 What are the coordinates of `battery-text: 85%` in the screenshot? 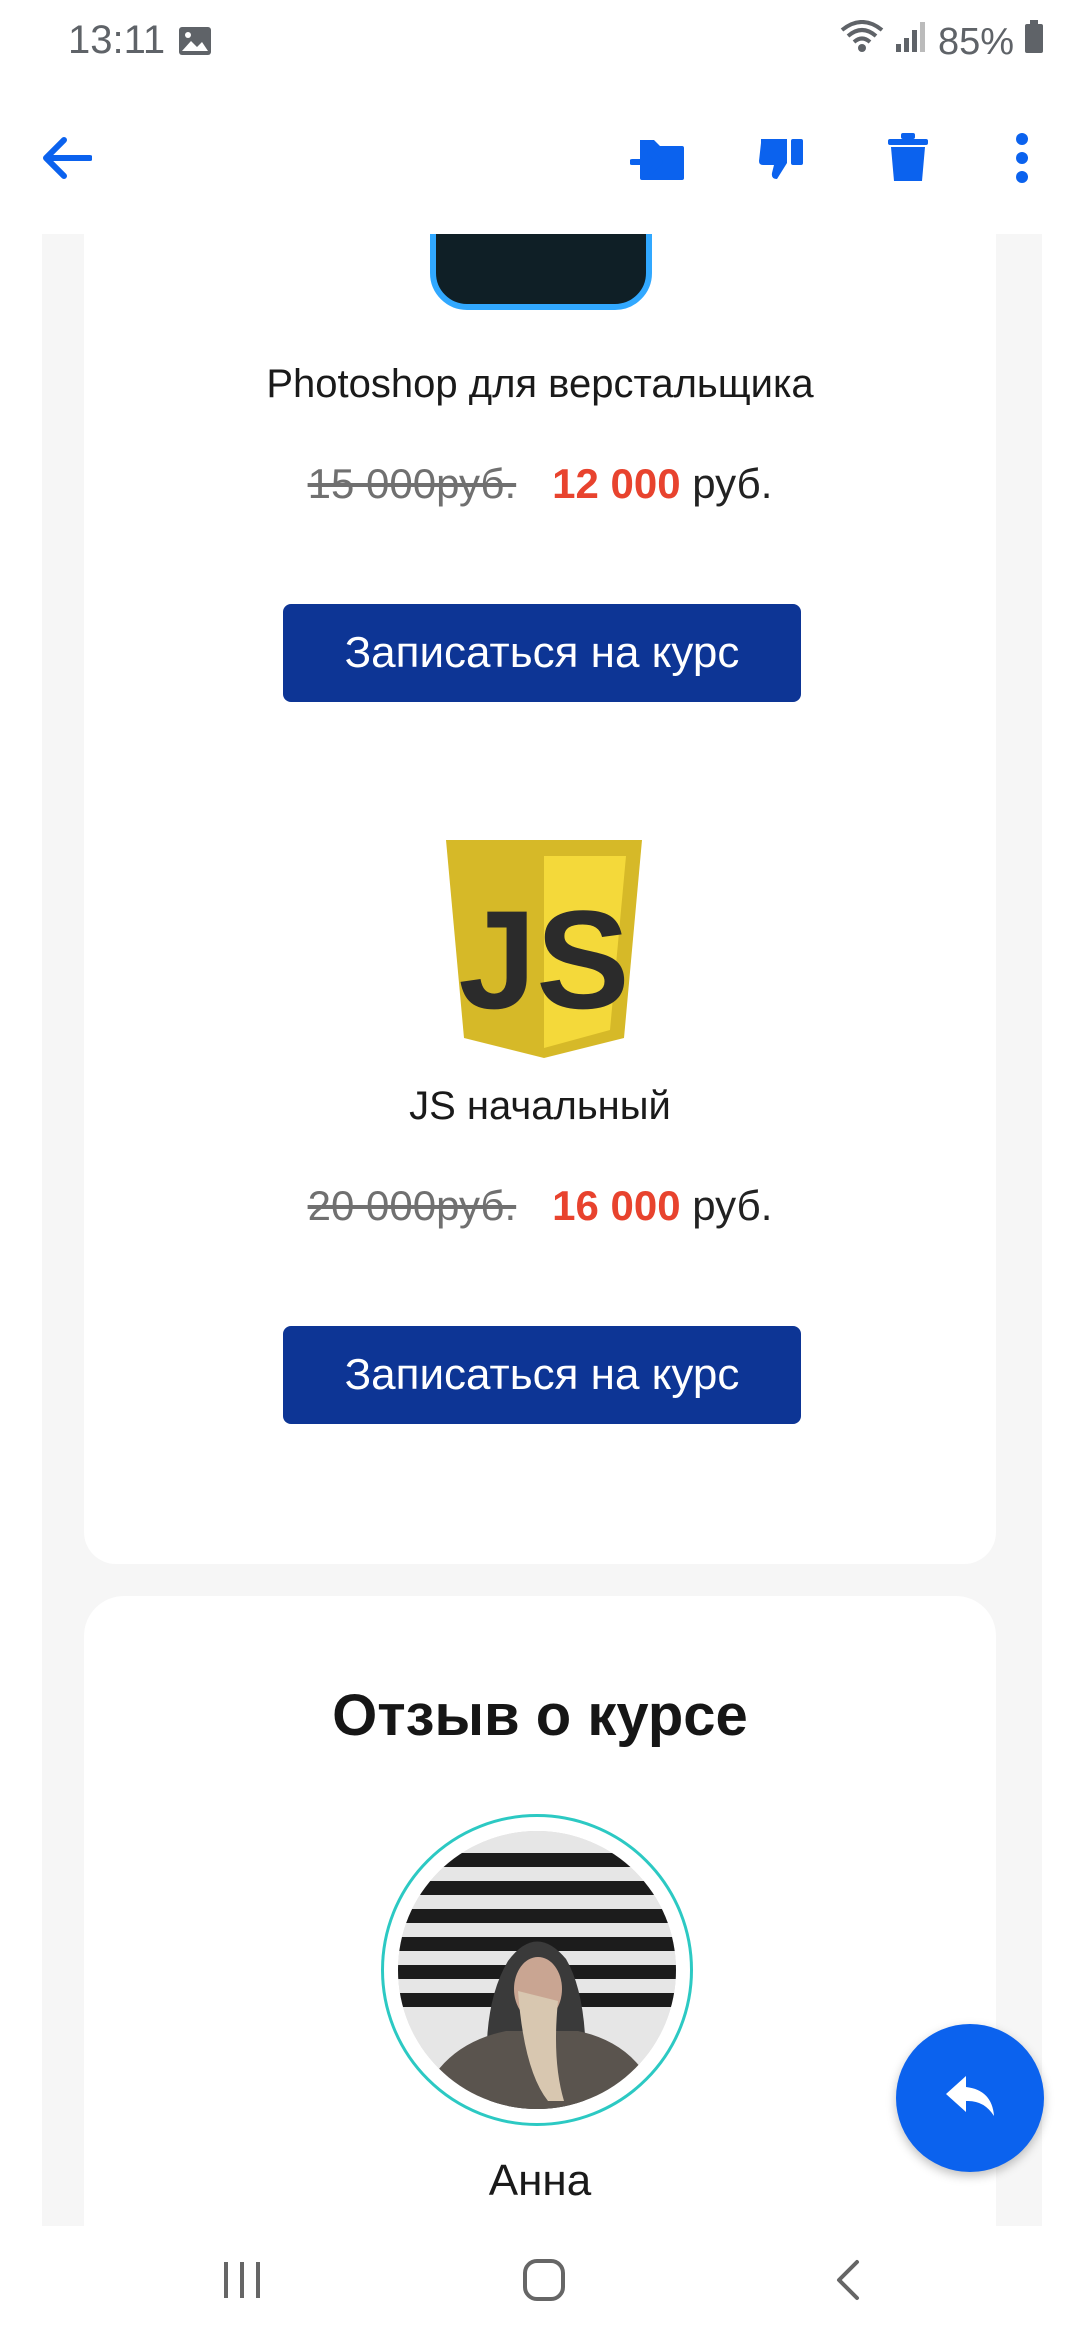 It's located at (975, 41).